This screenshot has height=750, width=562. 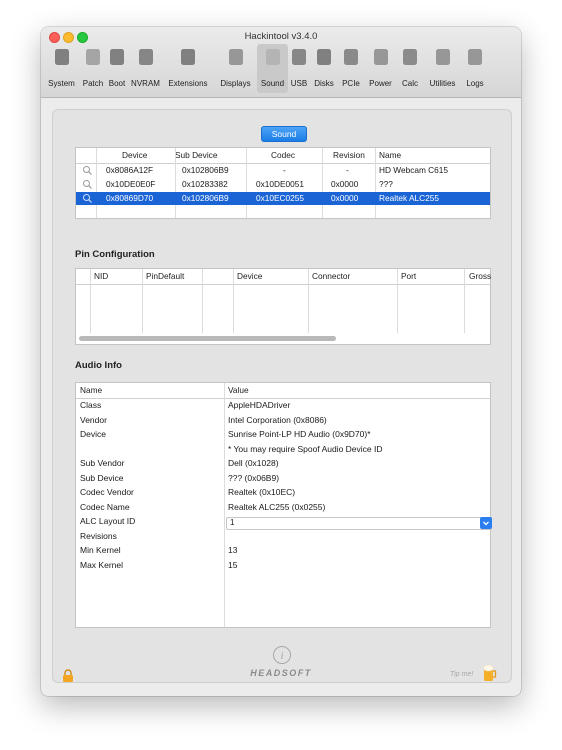 What do you see at coordinates (390, 155) in the screenshot?
I see `header-name: Name` at bounding box center [390, 155].